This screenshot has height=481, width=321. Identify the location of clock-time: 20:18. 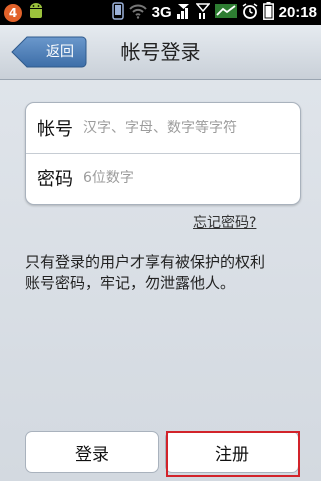
(297, 12).